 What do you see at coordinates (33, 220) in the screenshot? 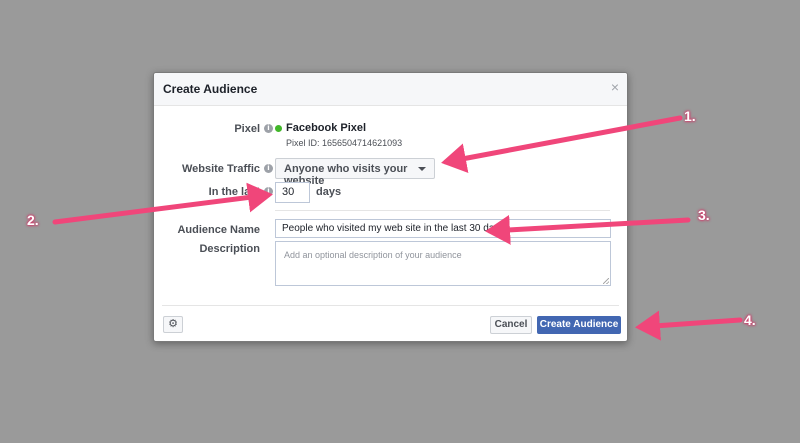
I see `annotation-label-2: 2.` at bounding box center [33, 220].